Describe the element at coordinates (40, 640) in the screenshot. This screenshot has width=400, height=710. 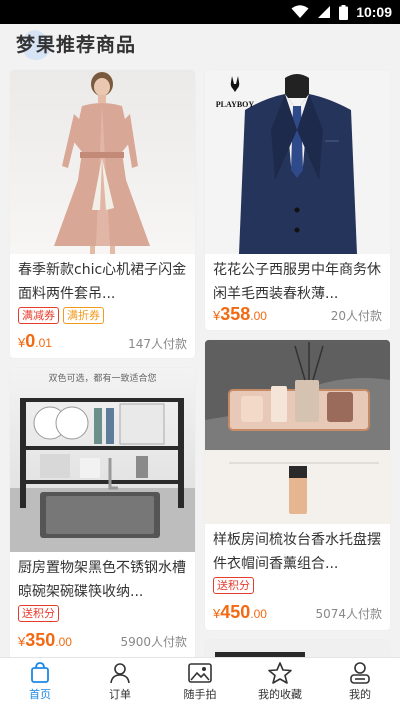
I see `price-integer: 350` at that location.